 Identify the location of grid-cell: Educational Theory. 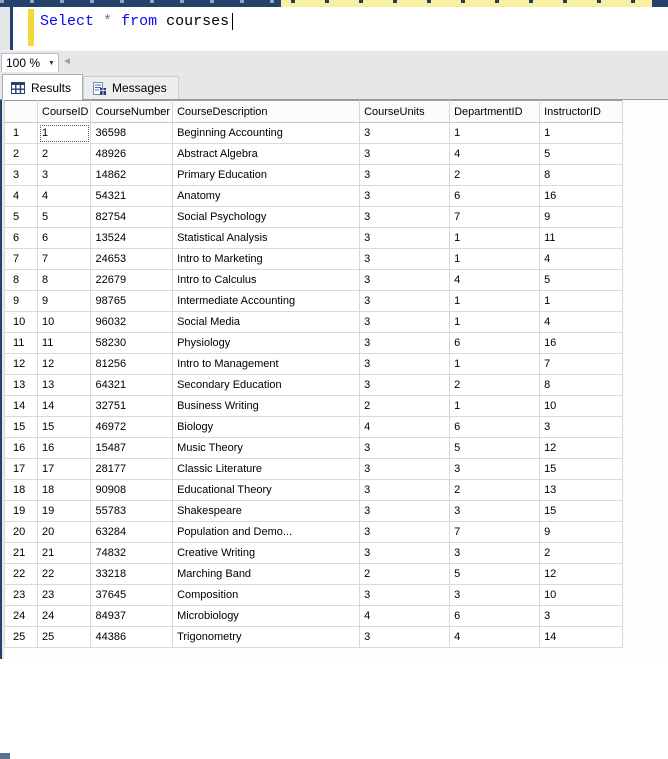
(266, 490).